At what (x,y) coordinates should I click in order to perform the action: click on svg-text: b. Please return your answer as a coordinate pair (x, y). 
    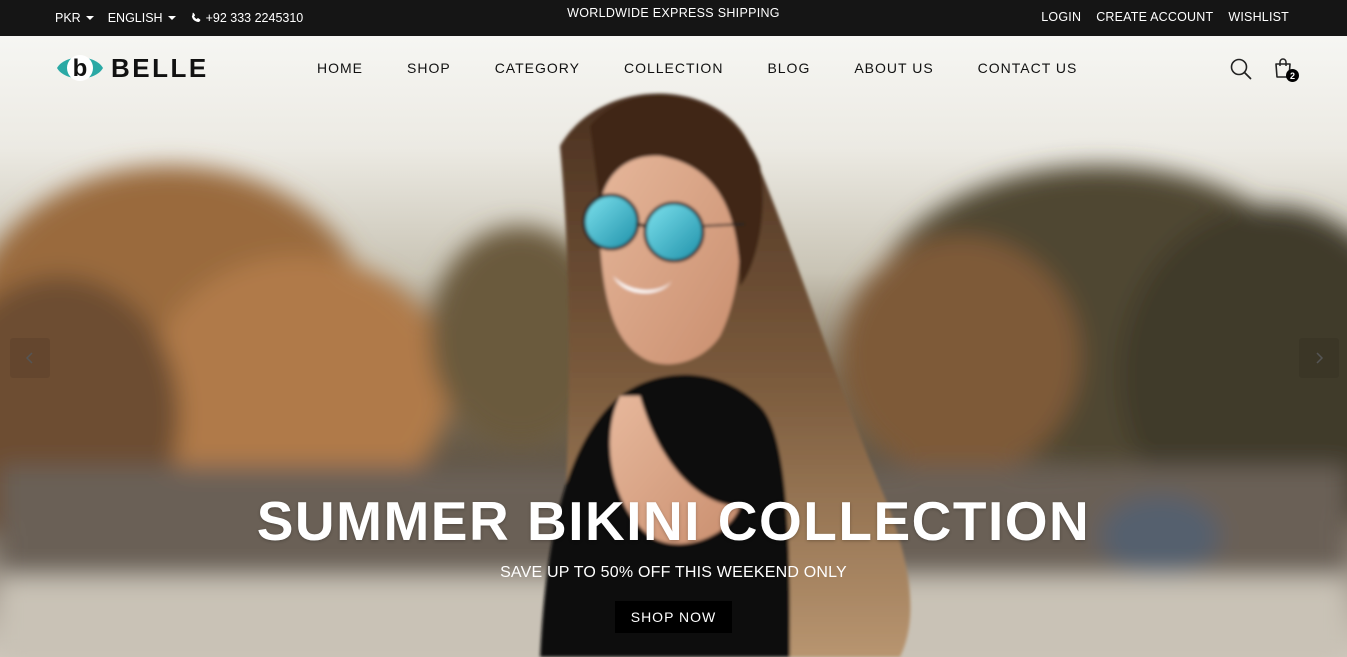
    Looking at the image, I should click on (80, 68).